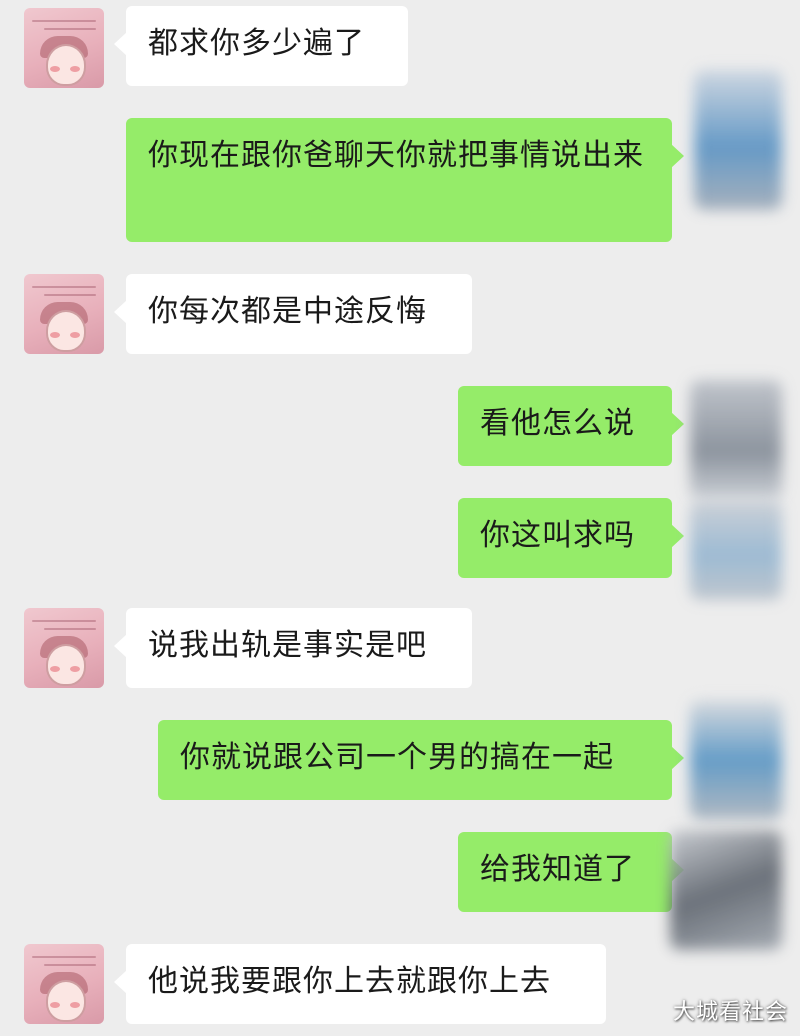 The width and height of the screenshot is (800, 1036). I want to click on message-bubble-outgoing: 给我知道了, so click(571, 872).